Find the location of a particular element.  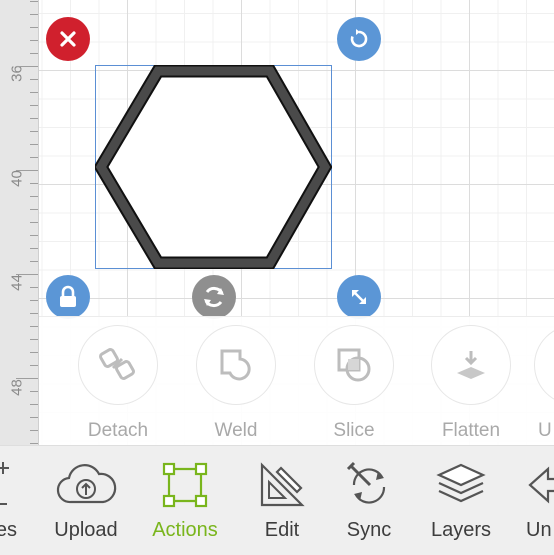

rotate-icon is located at coordinates (359, 38).